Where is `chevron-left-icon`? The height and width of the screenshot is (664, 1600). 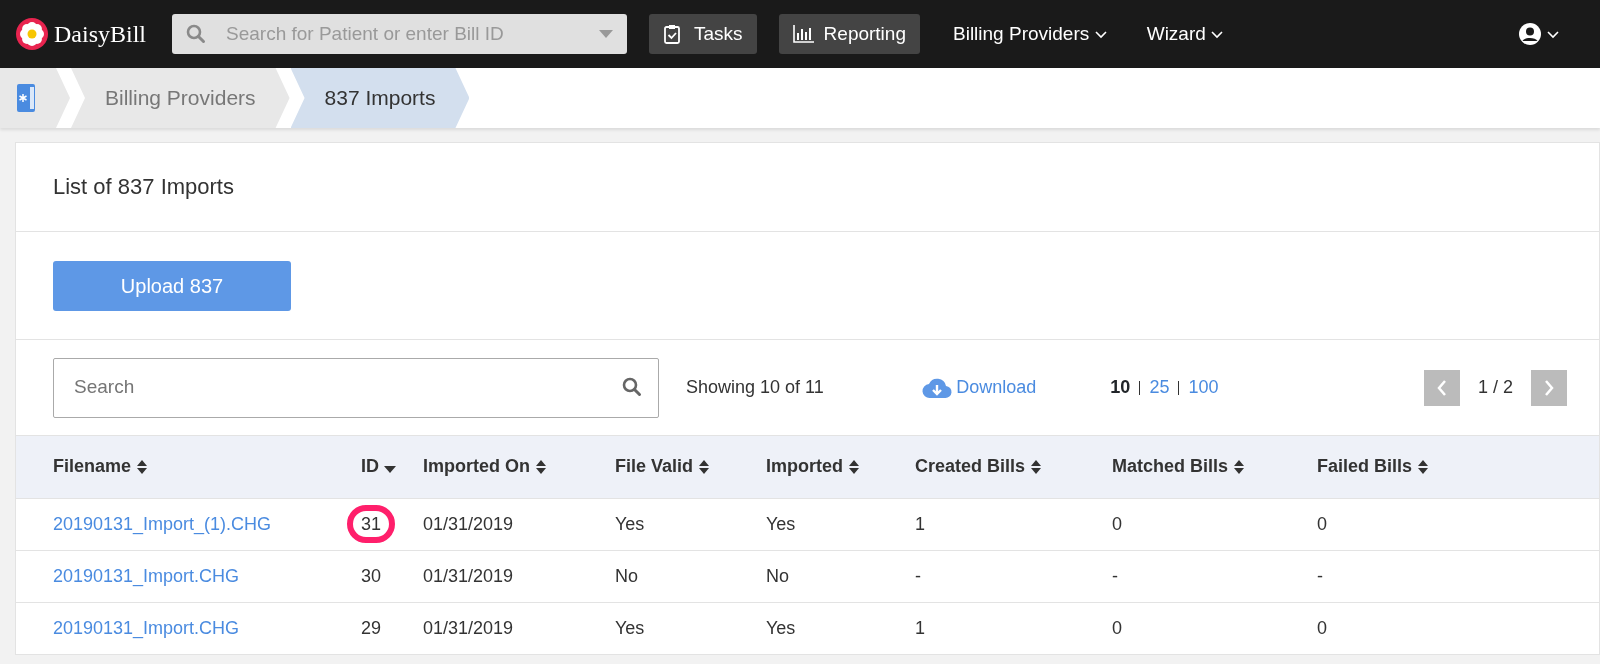
chevron-left-icon is located at coordinates (1441, 387).